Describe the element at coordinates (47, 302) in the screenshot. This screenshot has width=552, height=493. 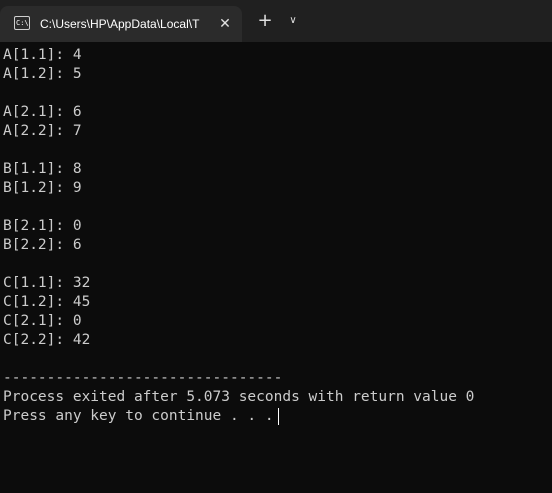
I see `output-line: C[1.2]: 45` at that location.